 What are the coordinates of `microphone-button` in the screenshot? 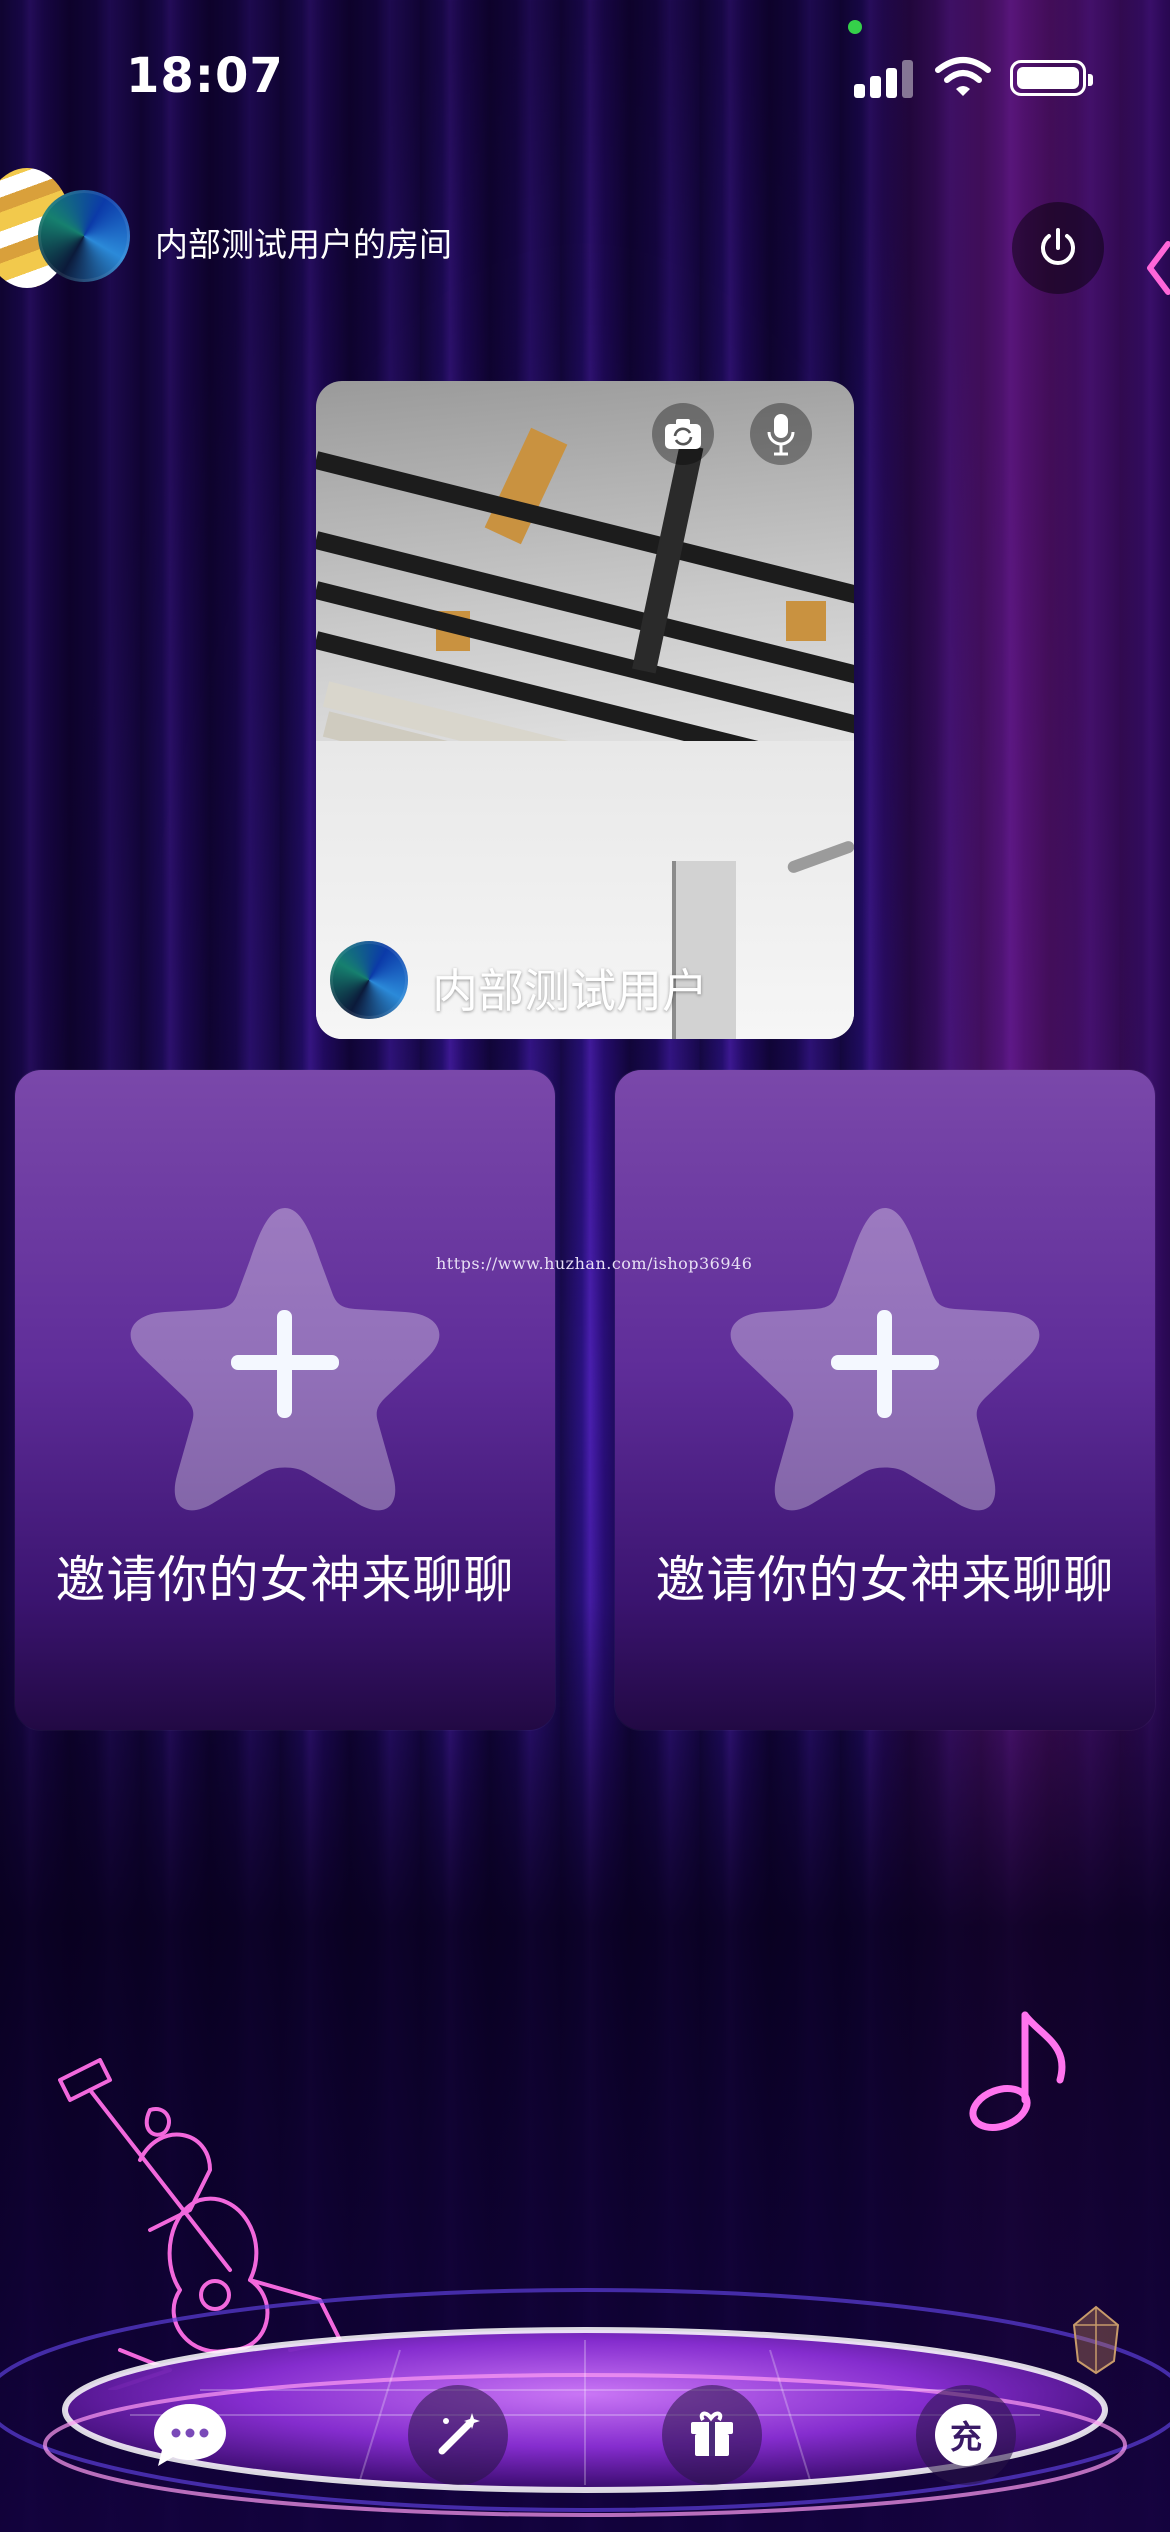 It's located at (781, 434).